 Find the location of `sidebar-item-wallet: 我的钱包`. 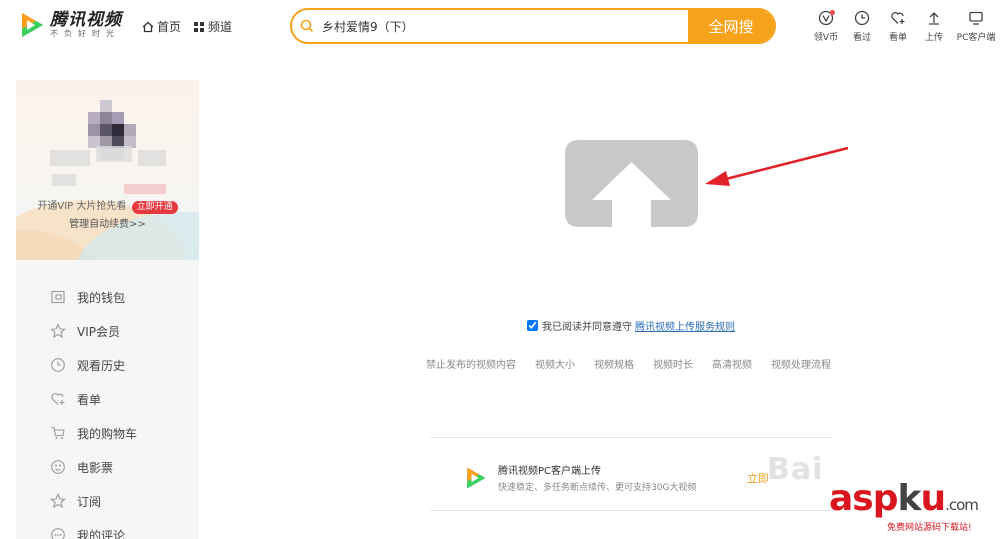

sidebar-item-wallet: 我的钱包 is located at coordinates (107, 297).